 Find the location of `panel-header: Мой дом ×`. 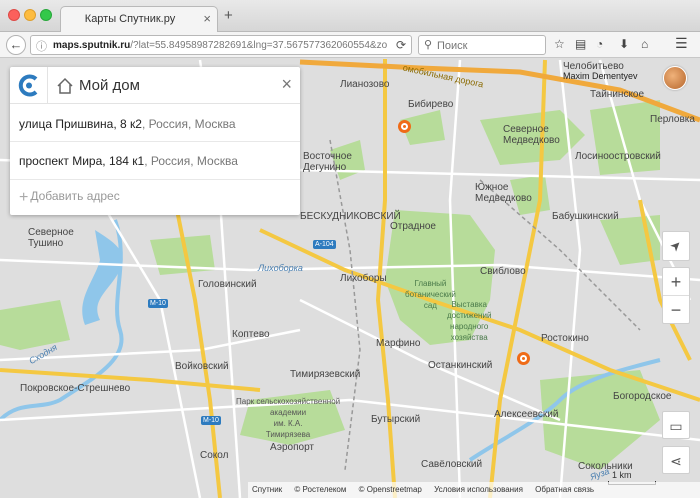

panel-header: Мой дом × is located at coordinates (155, 85).